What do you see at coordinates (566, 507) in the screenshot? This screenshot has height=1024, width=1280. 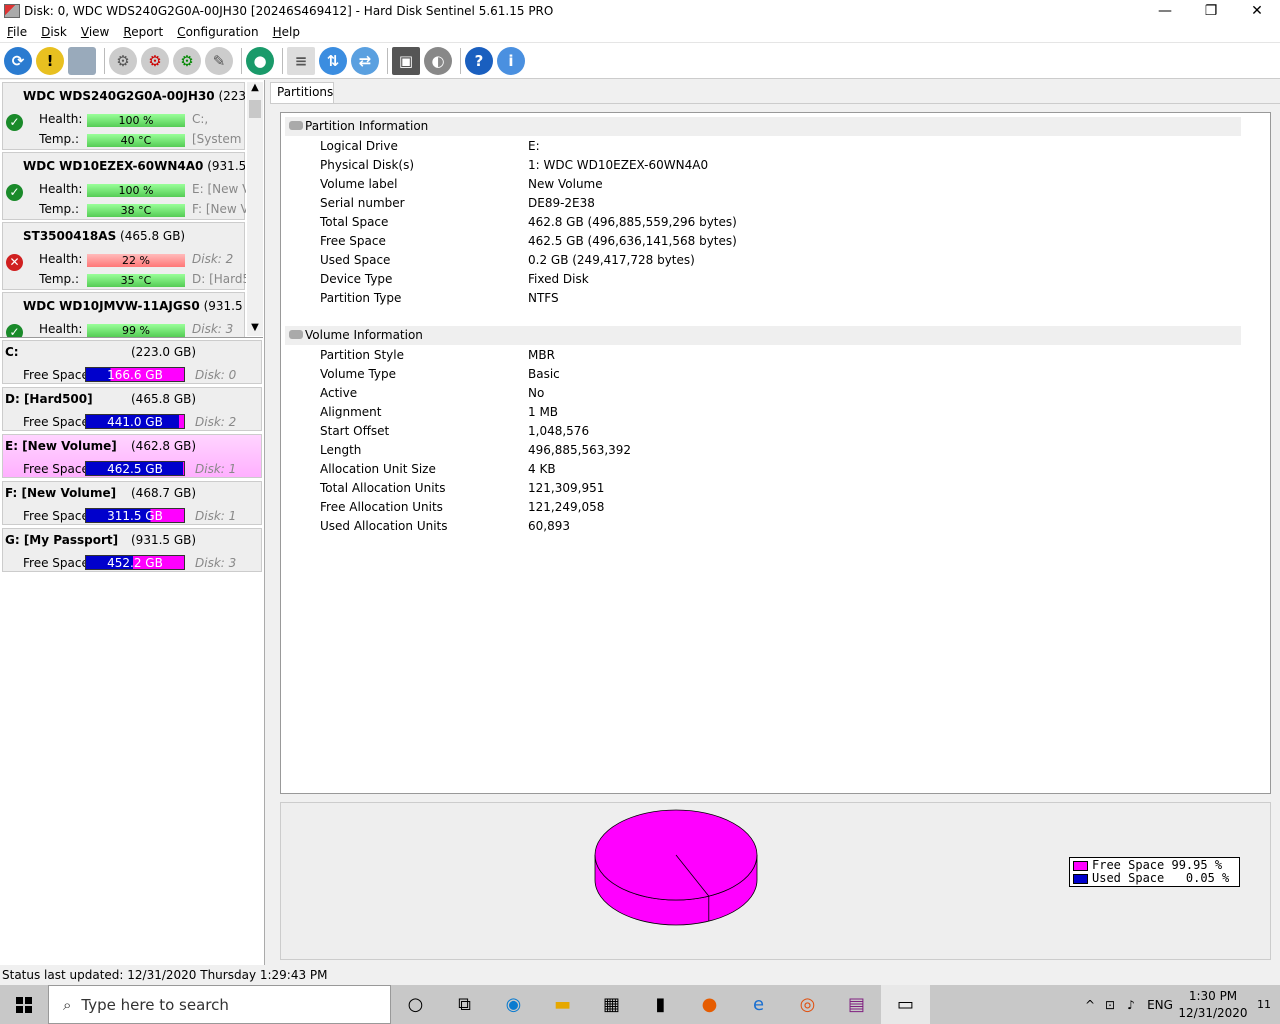 I see `info-value: 121,249,058` at bounding box center [566, 507].